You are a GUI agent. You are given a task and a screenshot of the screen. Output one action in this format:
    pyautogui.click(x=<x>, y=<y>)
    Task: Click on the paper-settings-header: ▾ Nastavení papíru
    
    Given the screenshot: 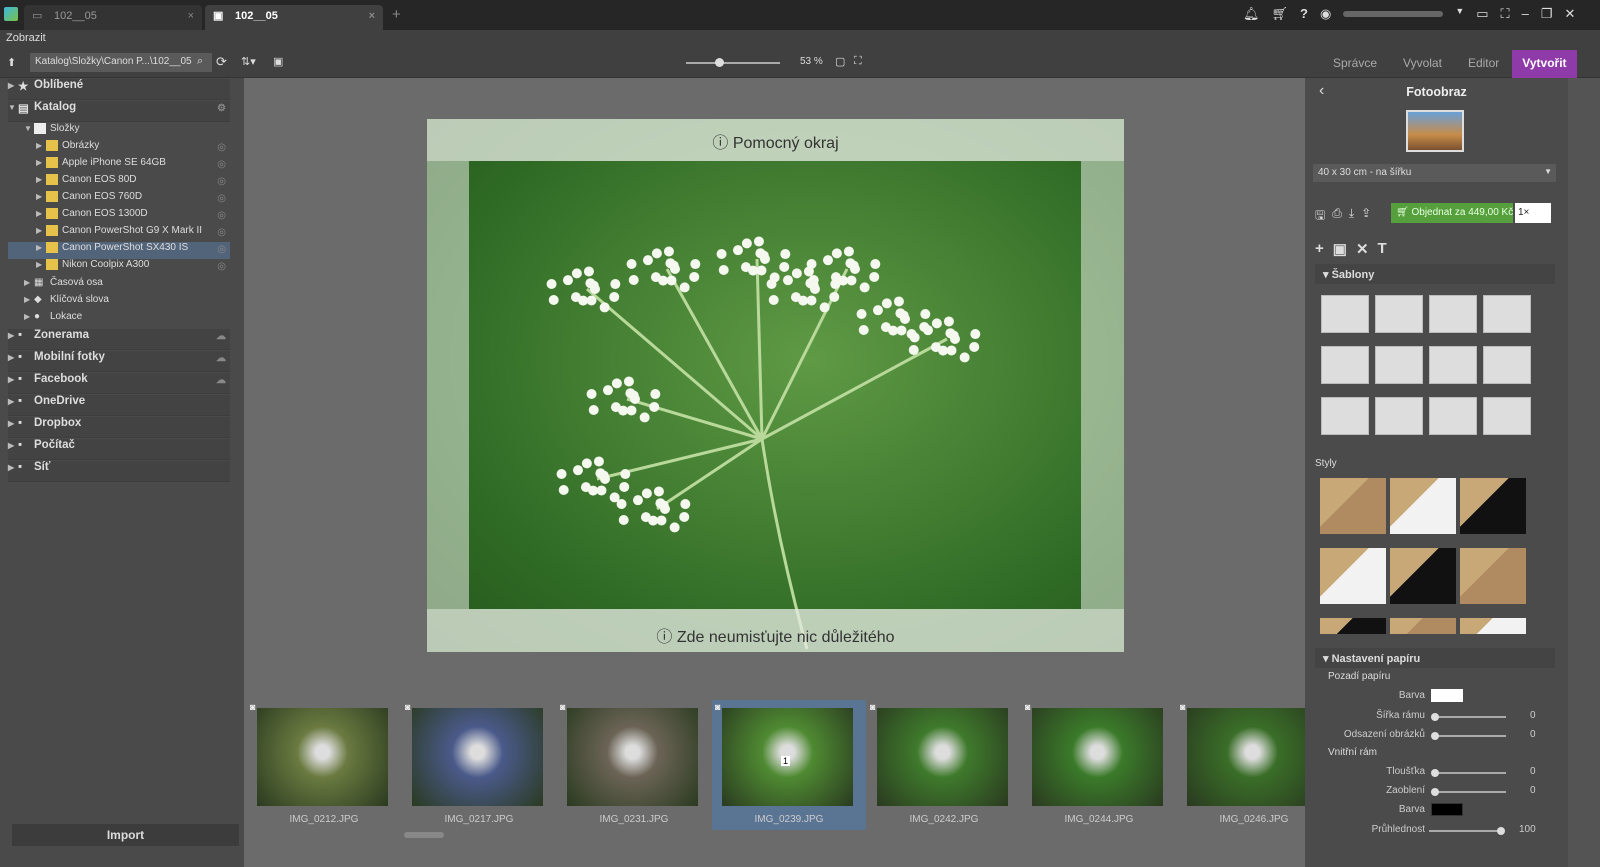 What is the action you would take?
    pyautogui.click(x=1435, y=658)
    